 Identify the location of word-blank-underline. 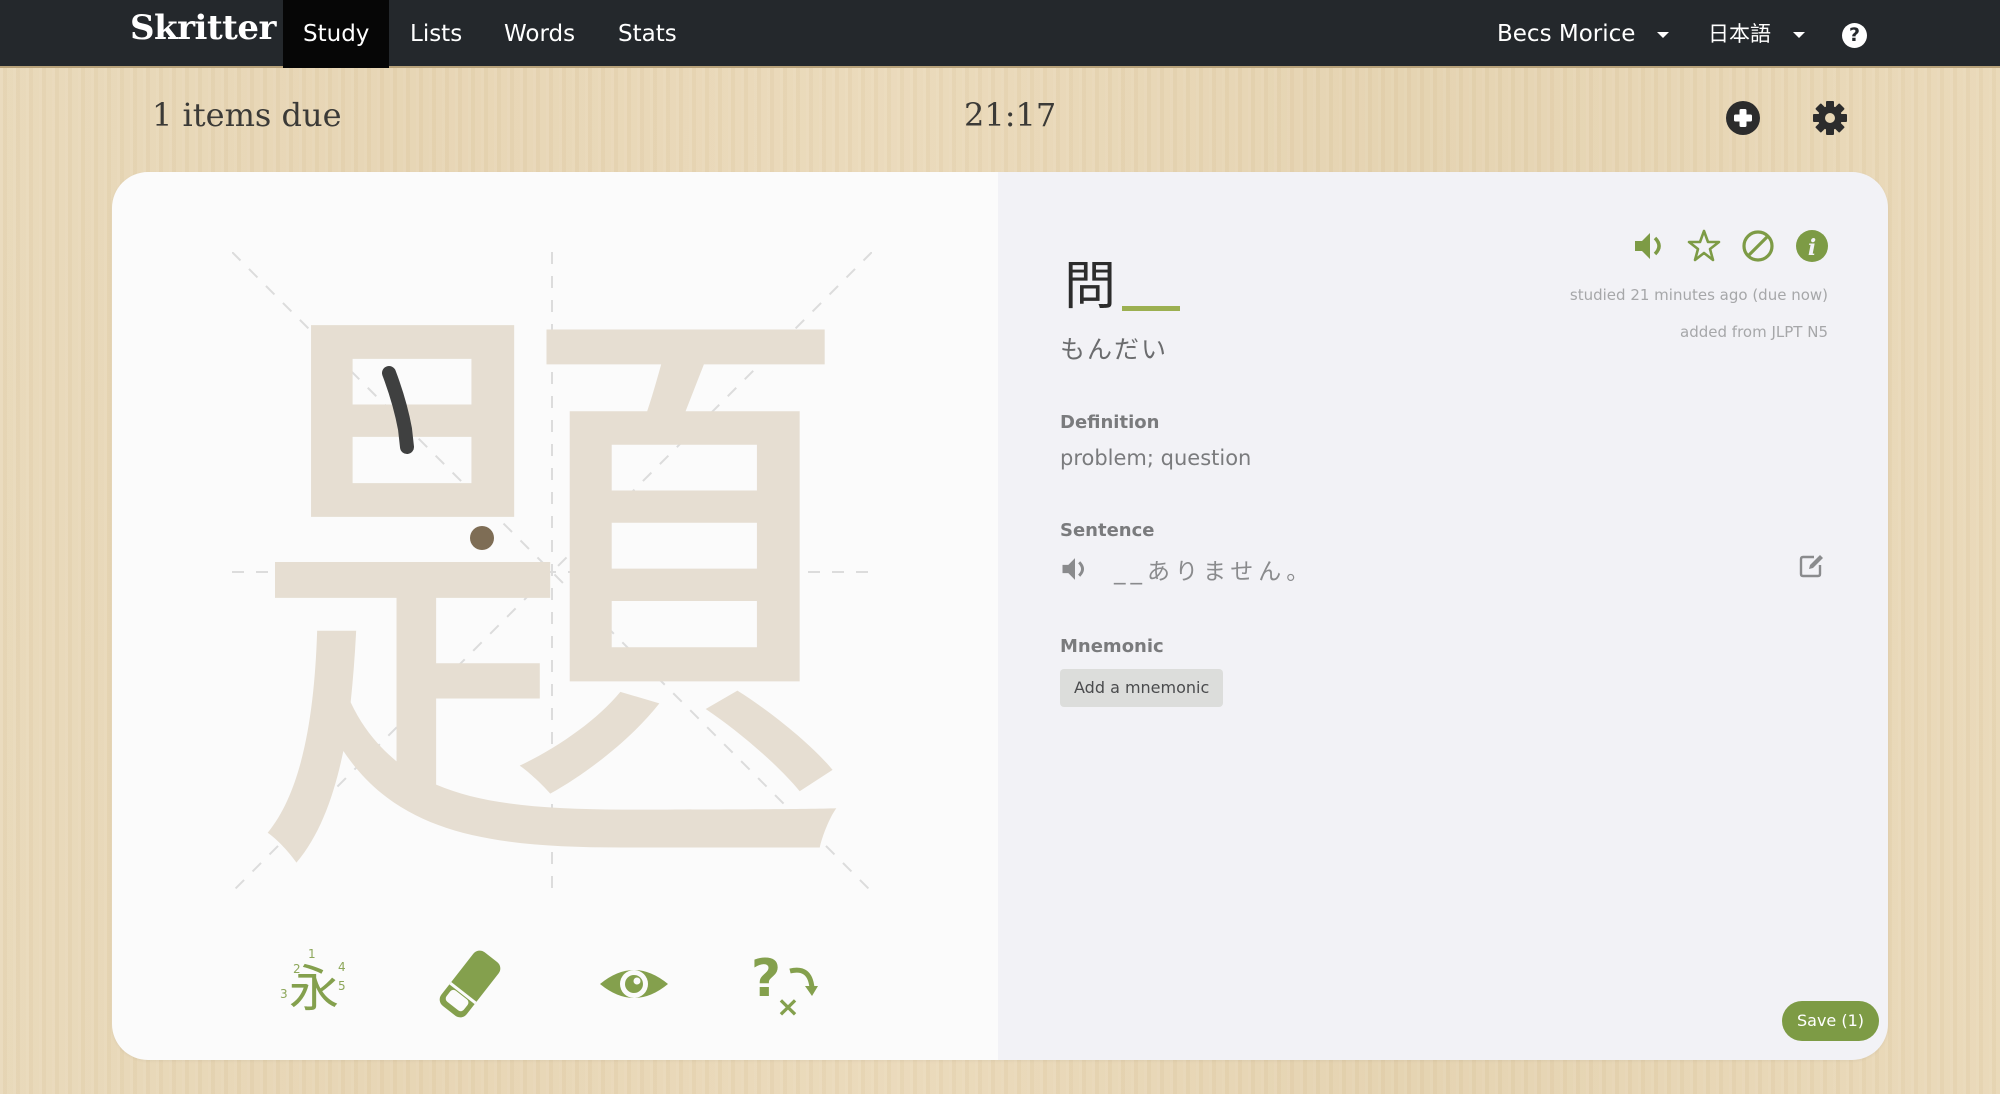
(1151, 308).